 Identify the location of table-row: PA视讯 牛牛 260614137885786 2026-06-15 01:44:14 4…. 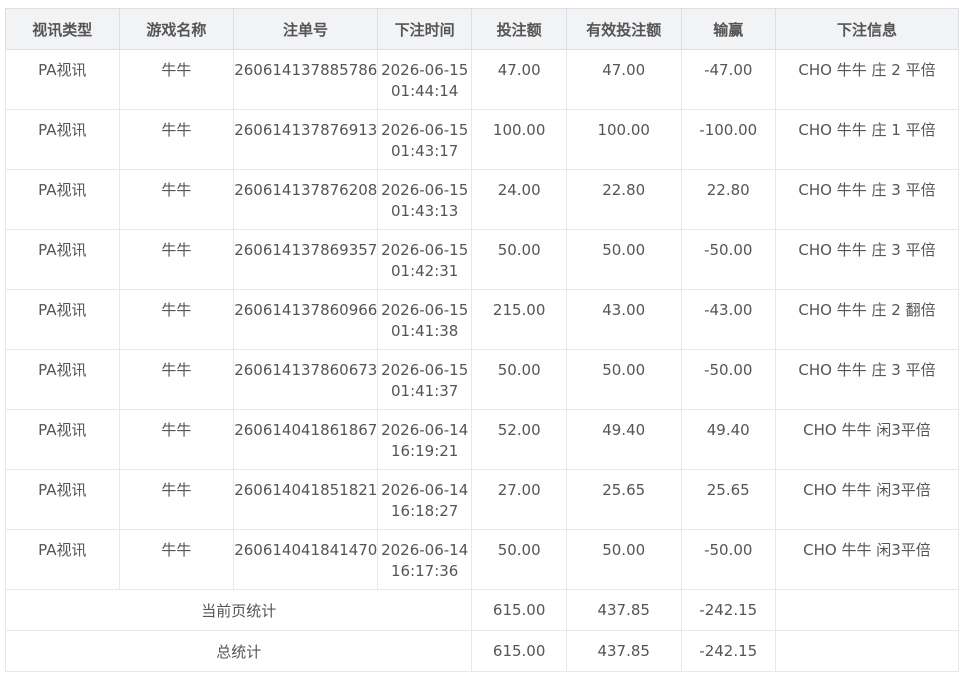
(482, 79).